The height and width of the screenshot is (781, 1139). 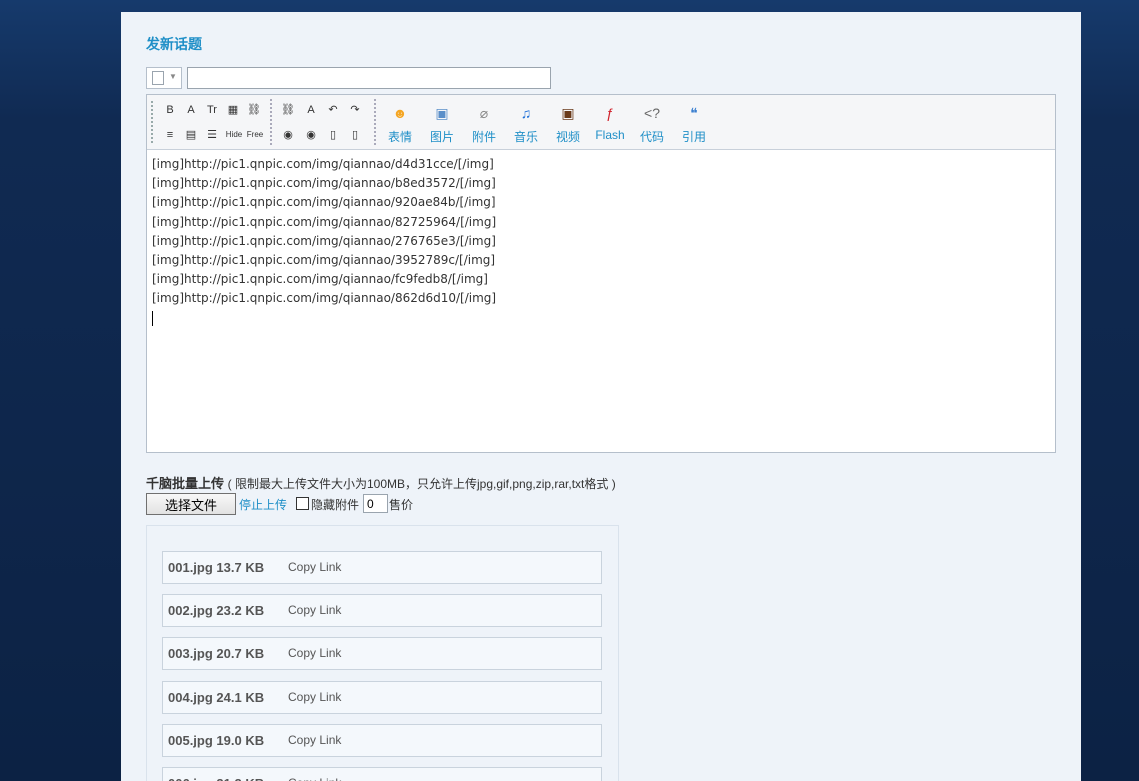 I want to click on font-size-icon: Tr, so click(x=212, y=110).